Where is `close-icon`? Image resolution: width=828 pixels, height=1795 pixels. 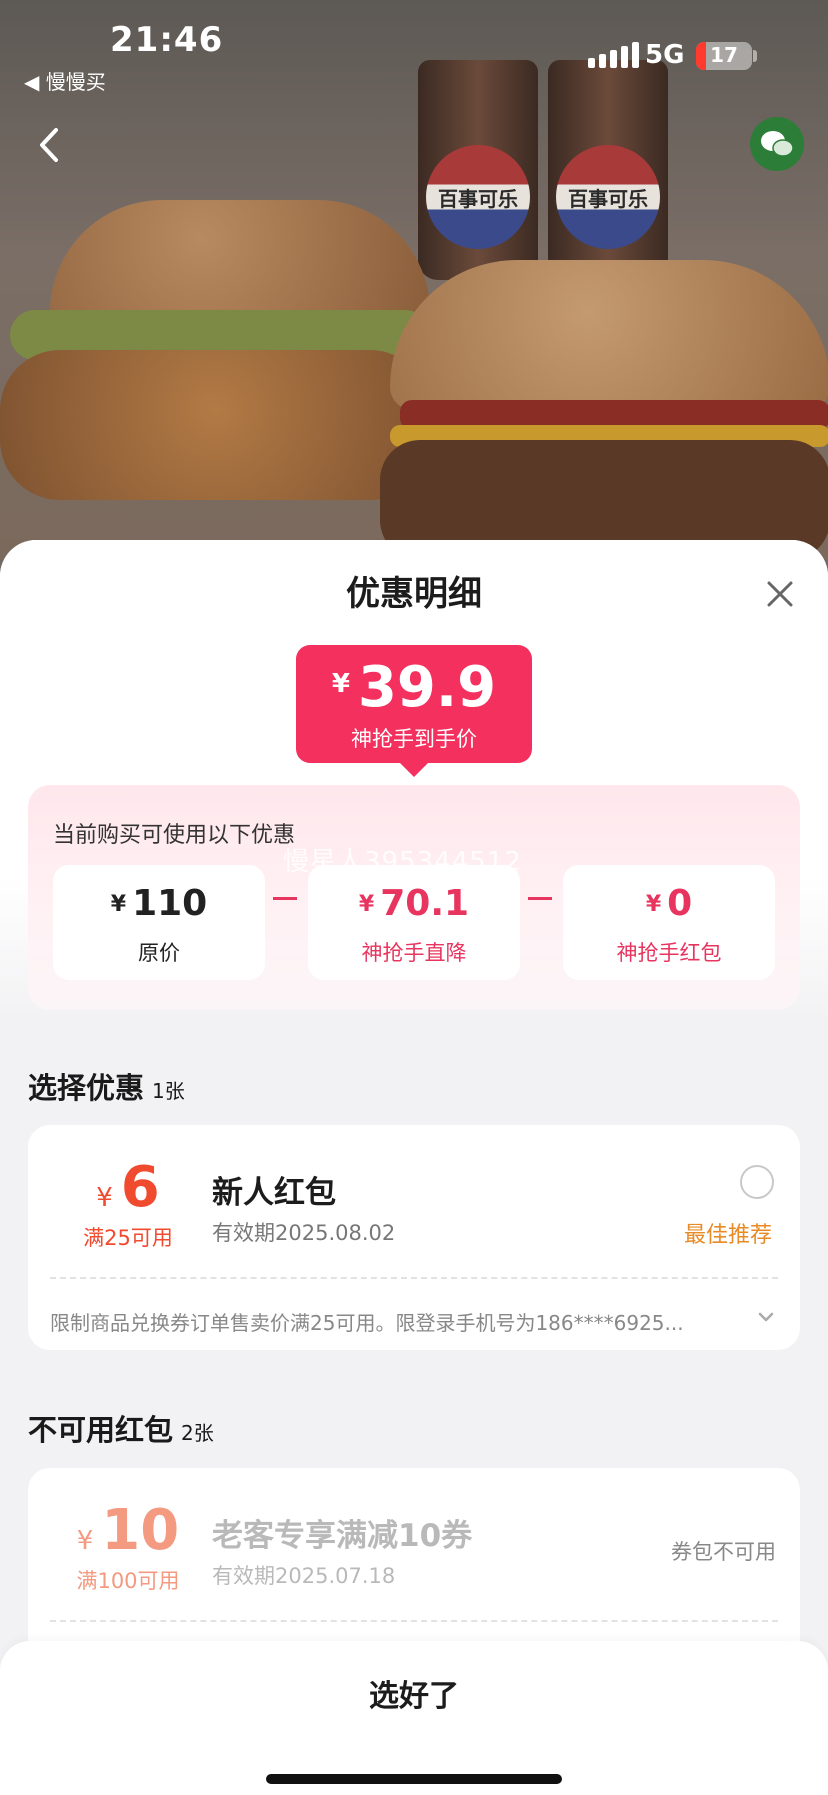
close-icon is located at coordinates (780, 594).